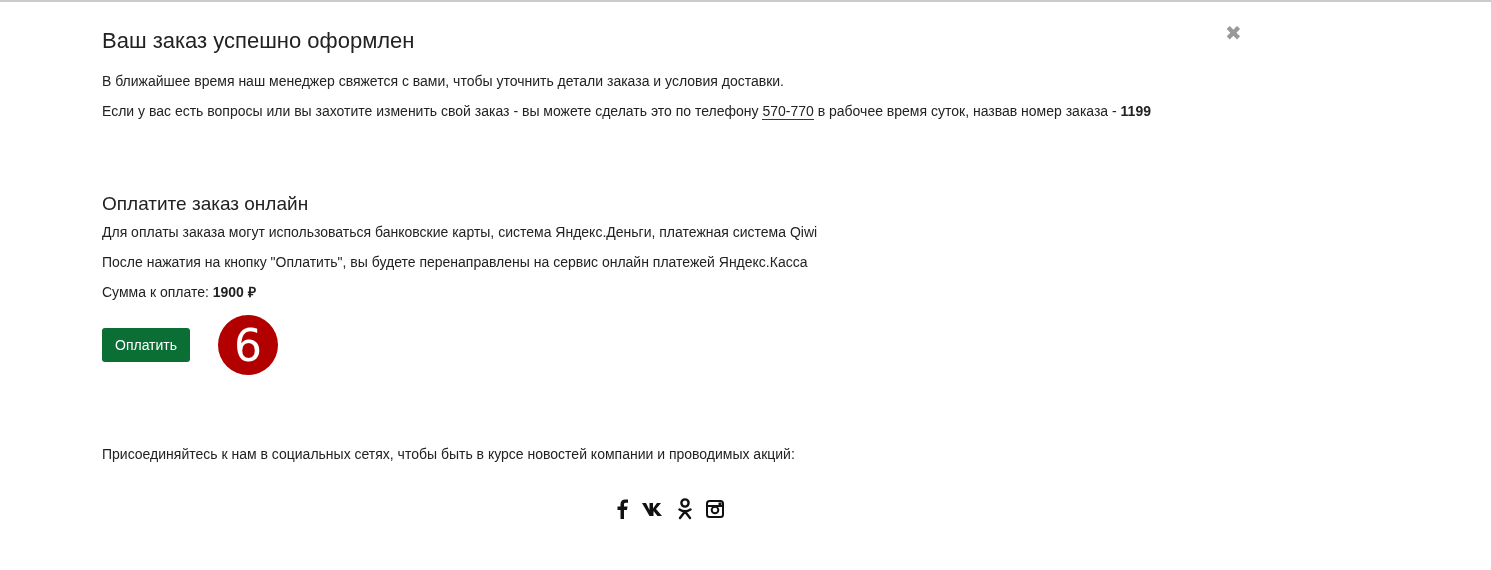 The image size is (1491, 570). I want to click on instagram-icon, so click(715, 509).